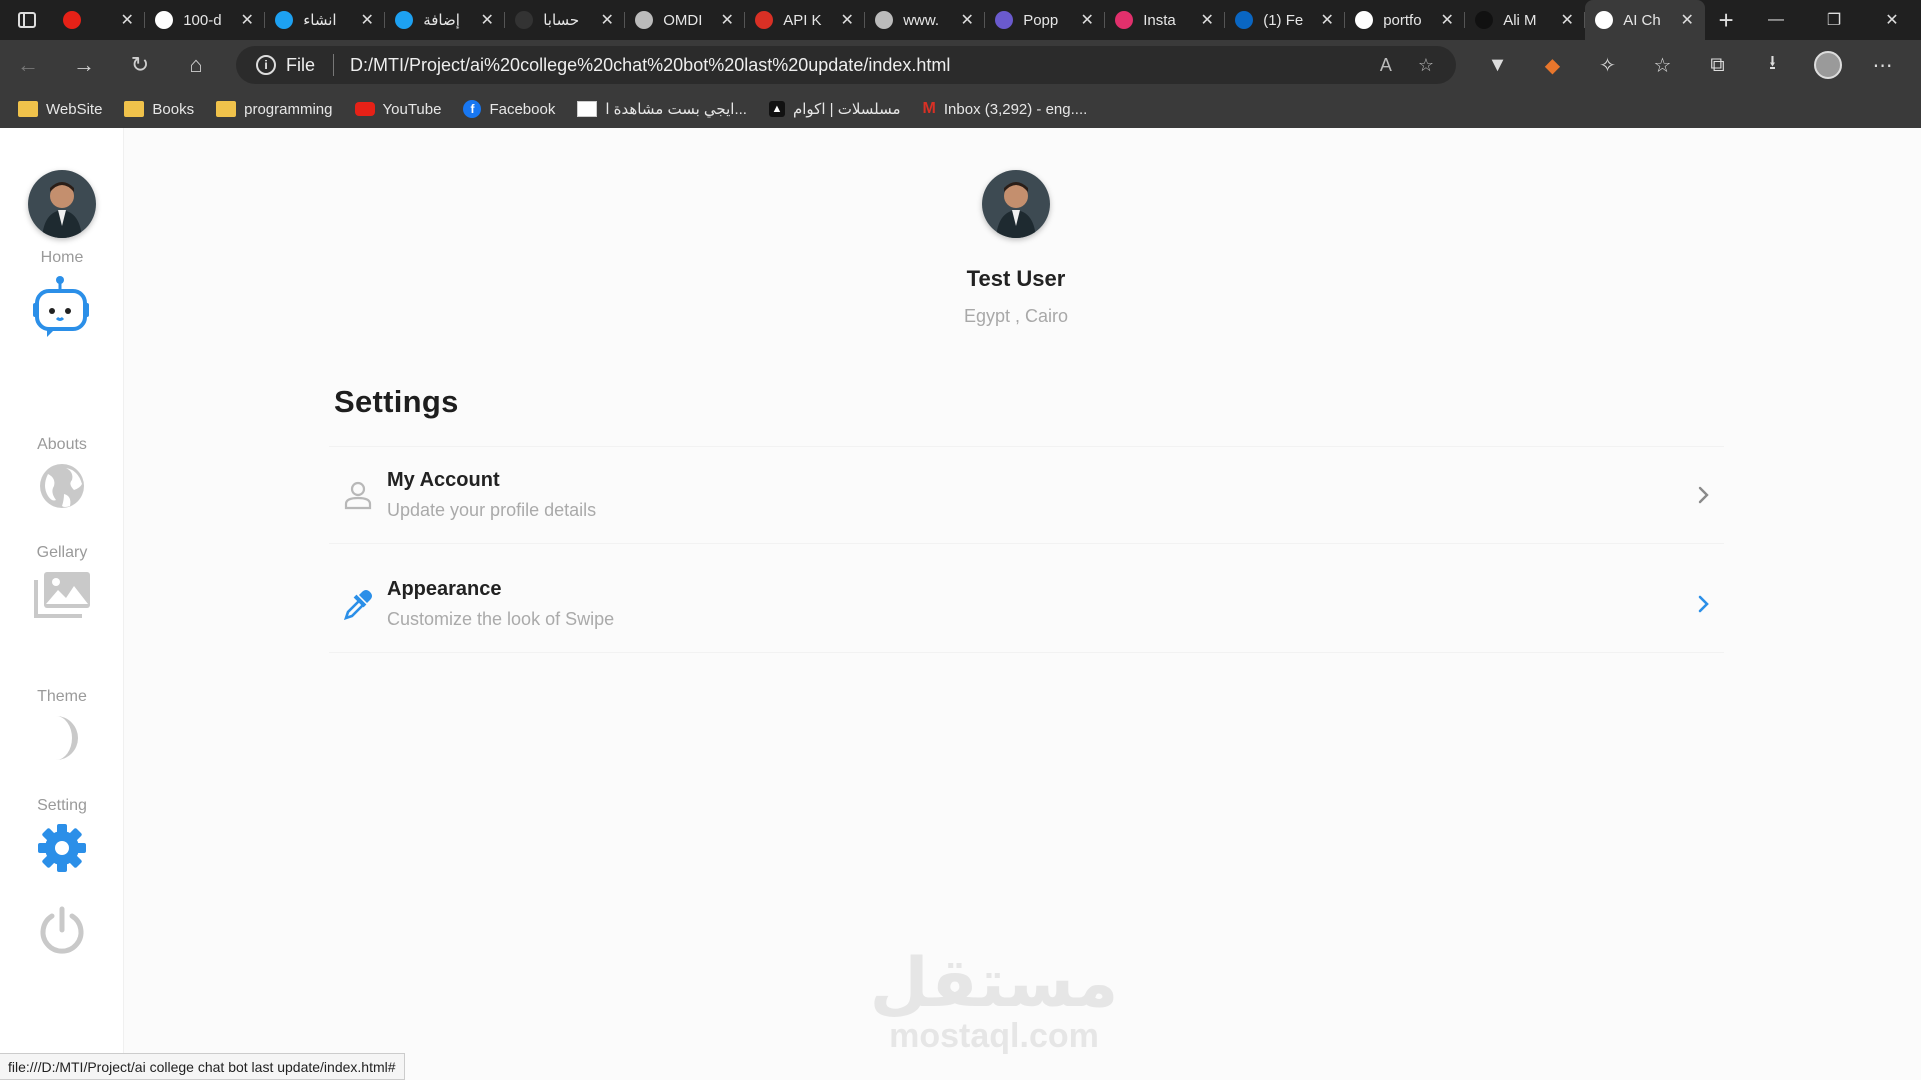  What do you see at coordinates (26, 20) in the screenshot?
I see `tab-actions-button` at bounding box center [26, 20].